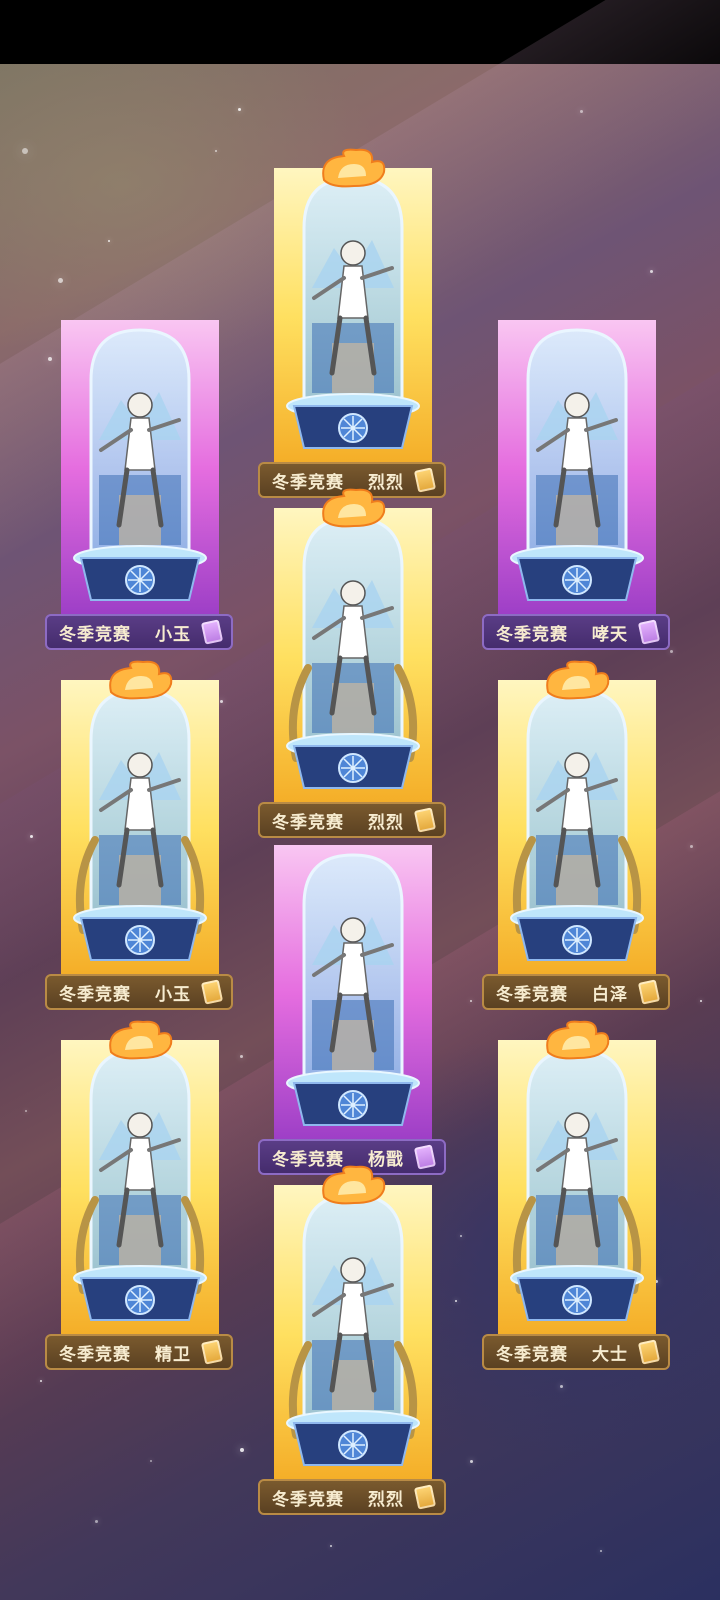 The width and height of the screenshot is (720, 1600). Describe the element at coordinates (610, 994) in the screenshot. I see `card-character-name: 白泽` at that location.